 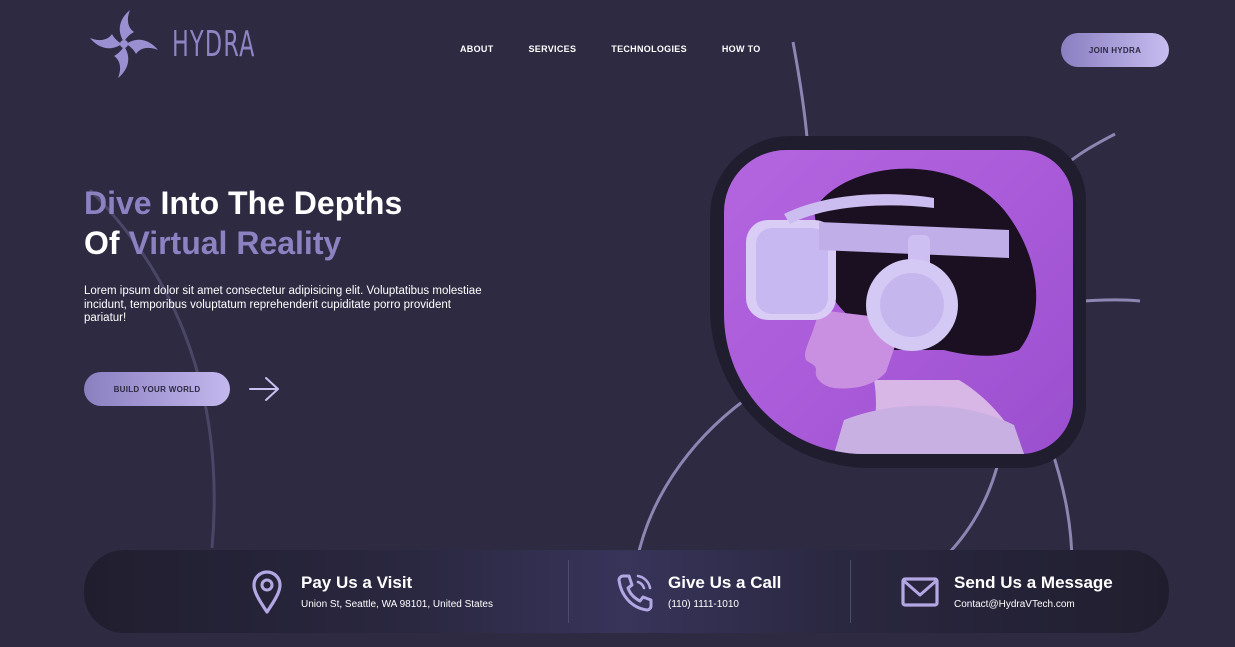 What do you see at coordinates (214, 44) in the screenshot?
I see `brand-name: HYDRA` at bounding box center [214, 44].